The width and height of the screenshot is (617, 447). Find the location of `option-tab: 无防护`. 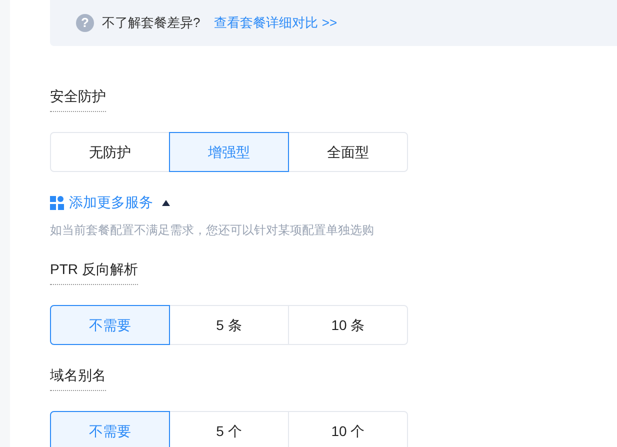

option-tab: 无防护 is located at coordinates (110, 152).